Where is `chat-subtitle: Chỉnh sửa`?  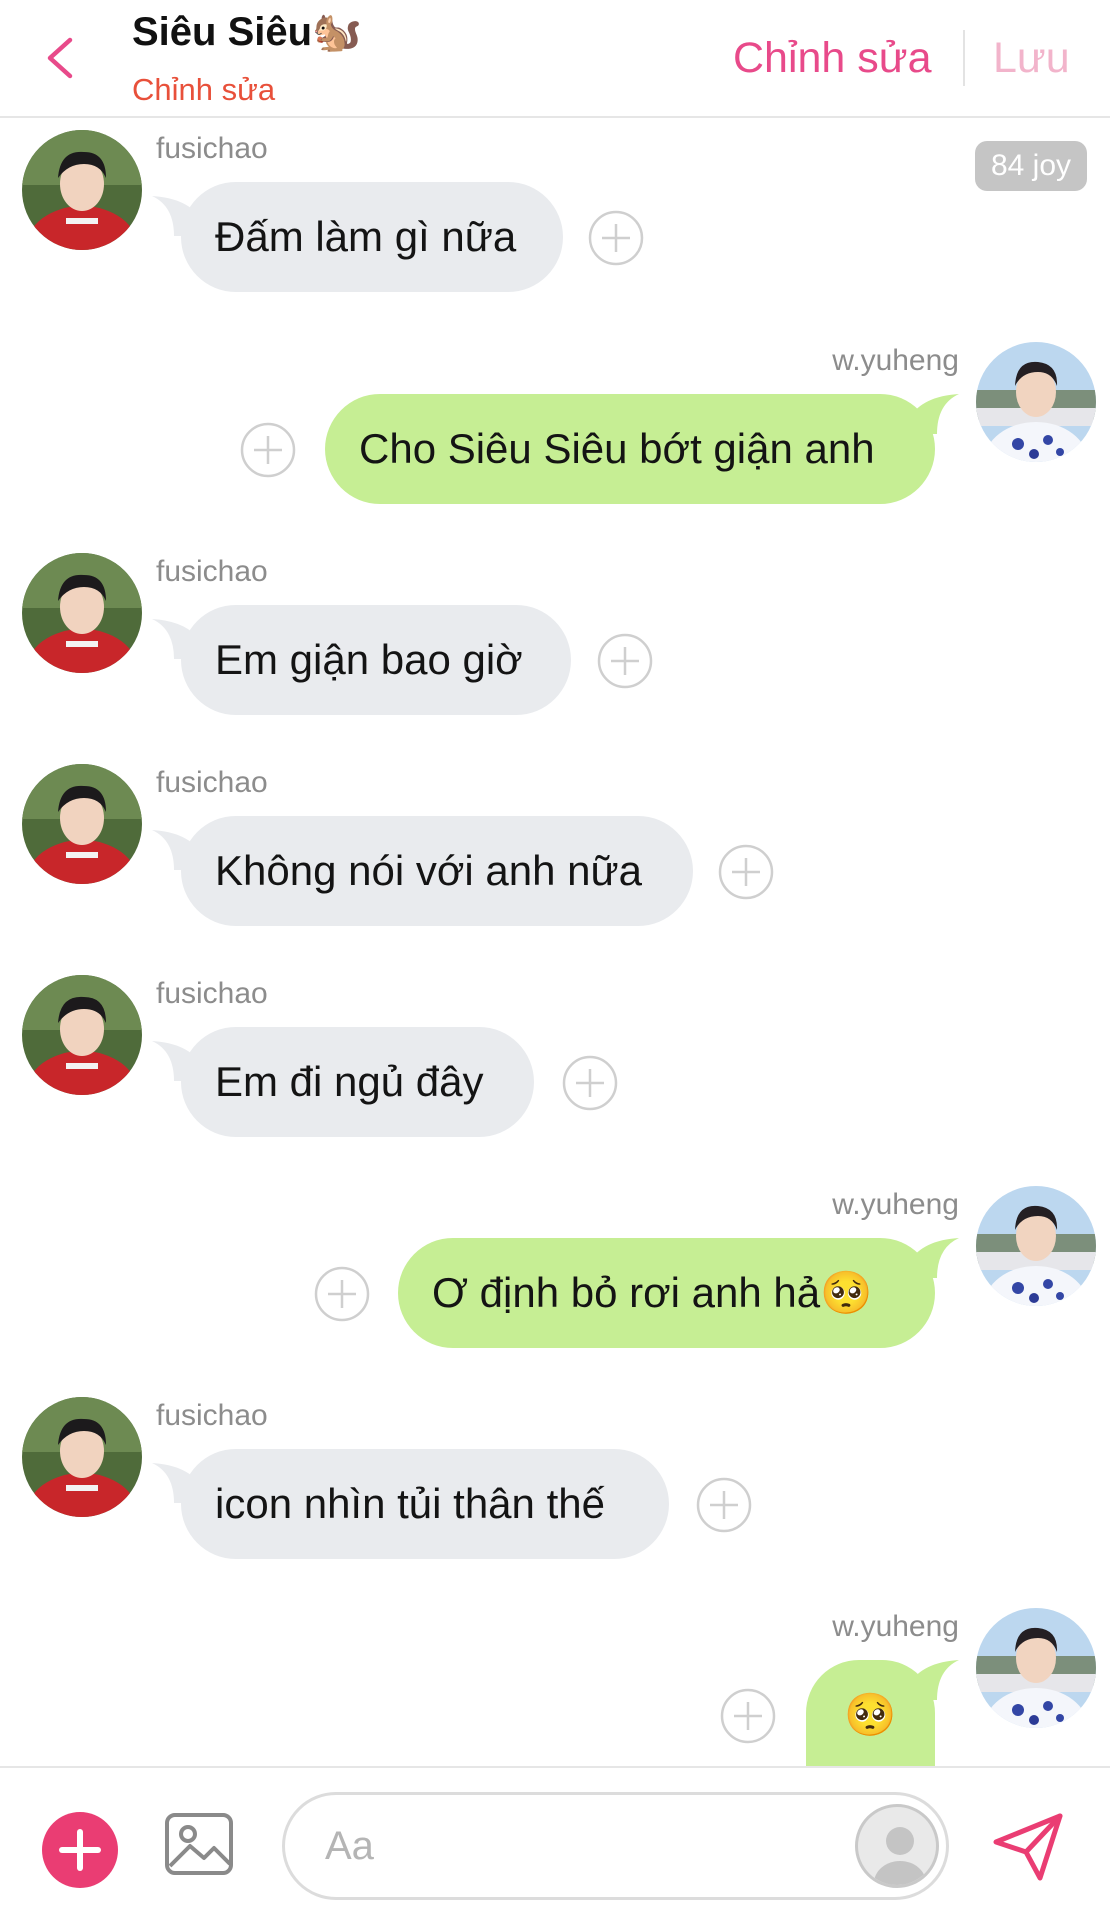 chat-subtitle: Chỉnh sửa is located at coordinates (203, 90).